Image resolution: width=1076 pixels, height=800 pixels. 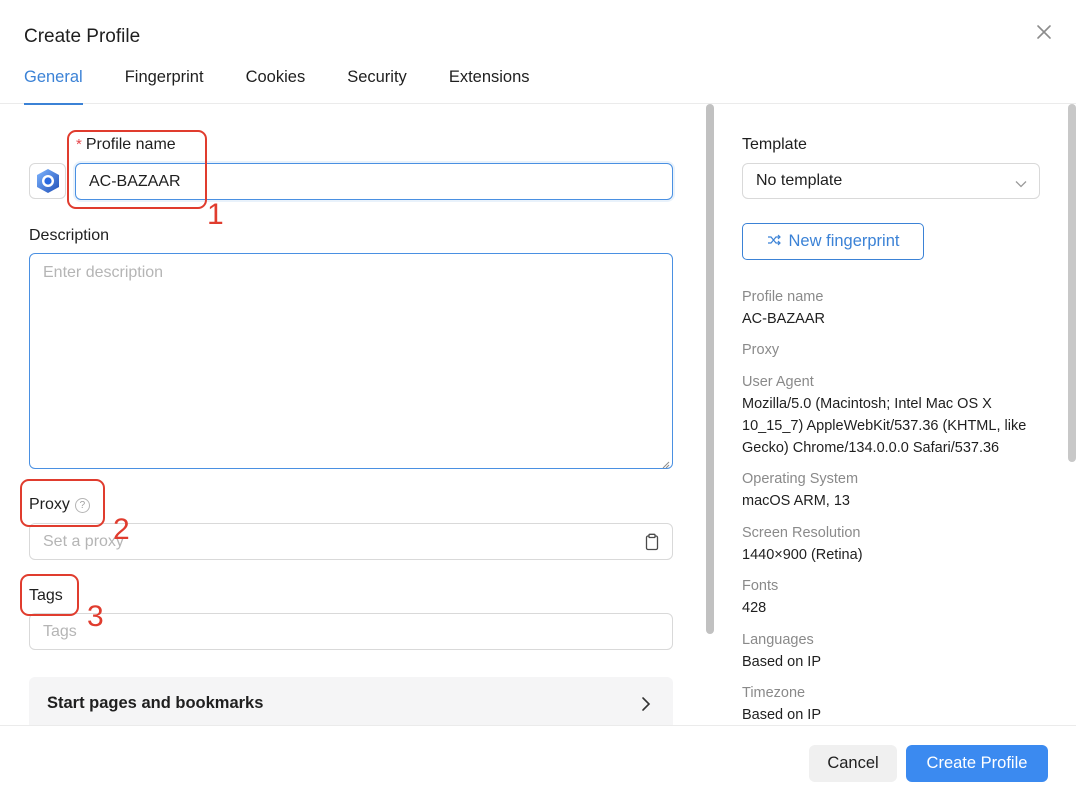 What do you see at coordinates (853, 763) in the screenshot?
I see `cancel-button: Cancel` at bounding box center [853, 763].